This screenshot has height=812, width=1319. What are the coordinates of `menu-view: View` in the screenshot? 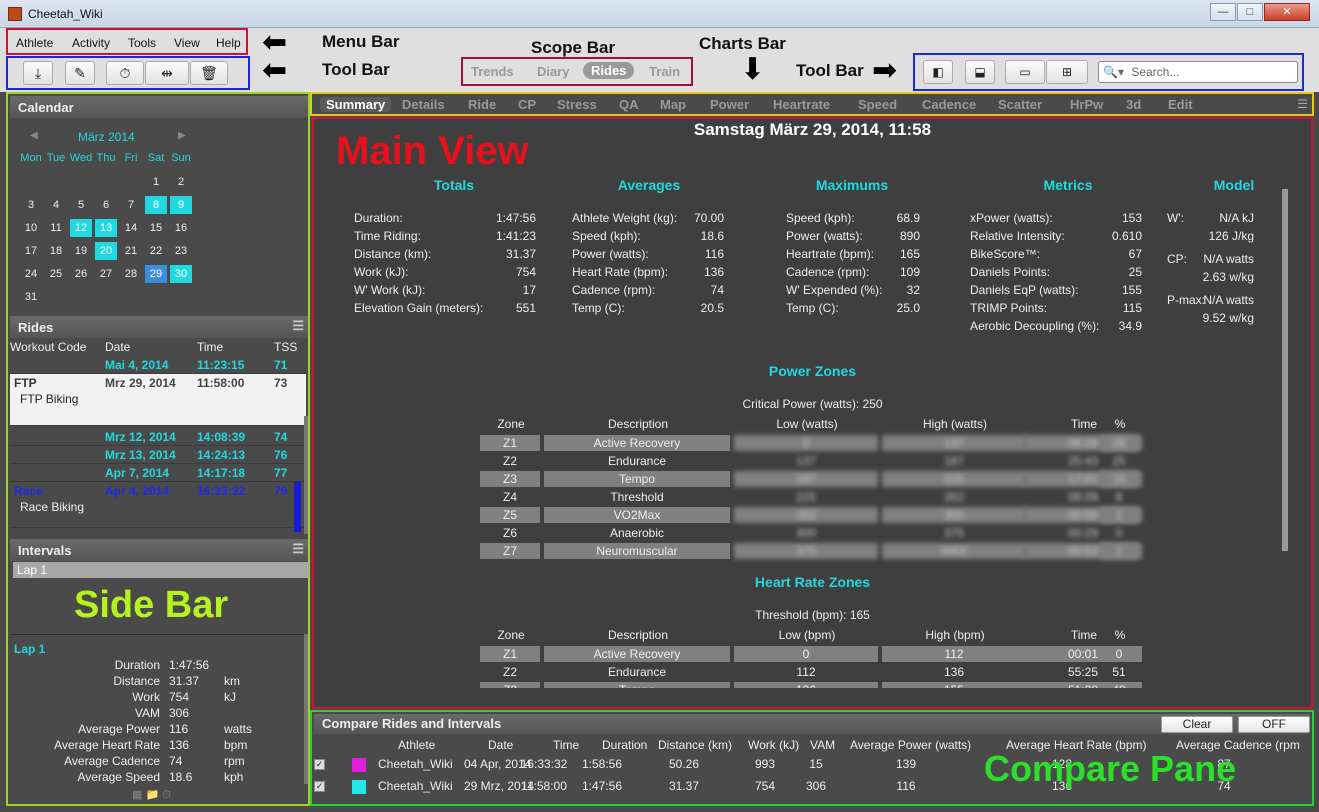 It's located at (187, 43).